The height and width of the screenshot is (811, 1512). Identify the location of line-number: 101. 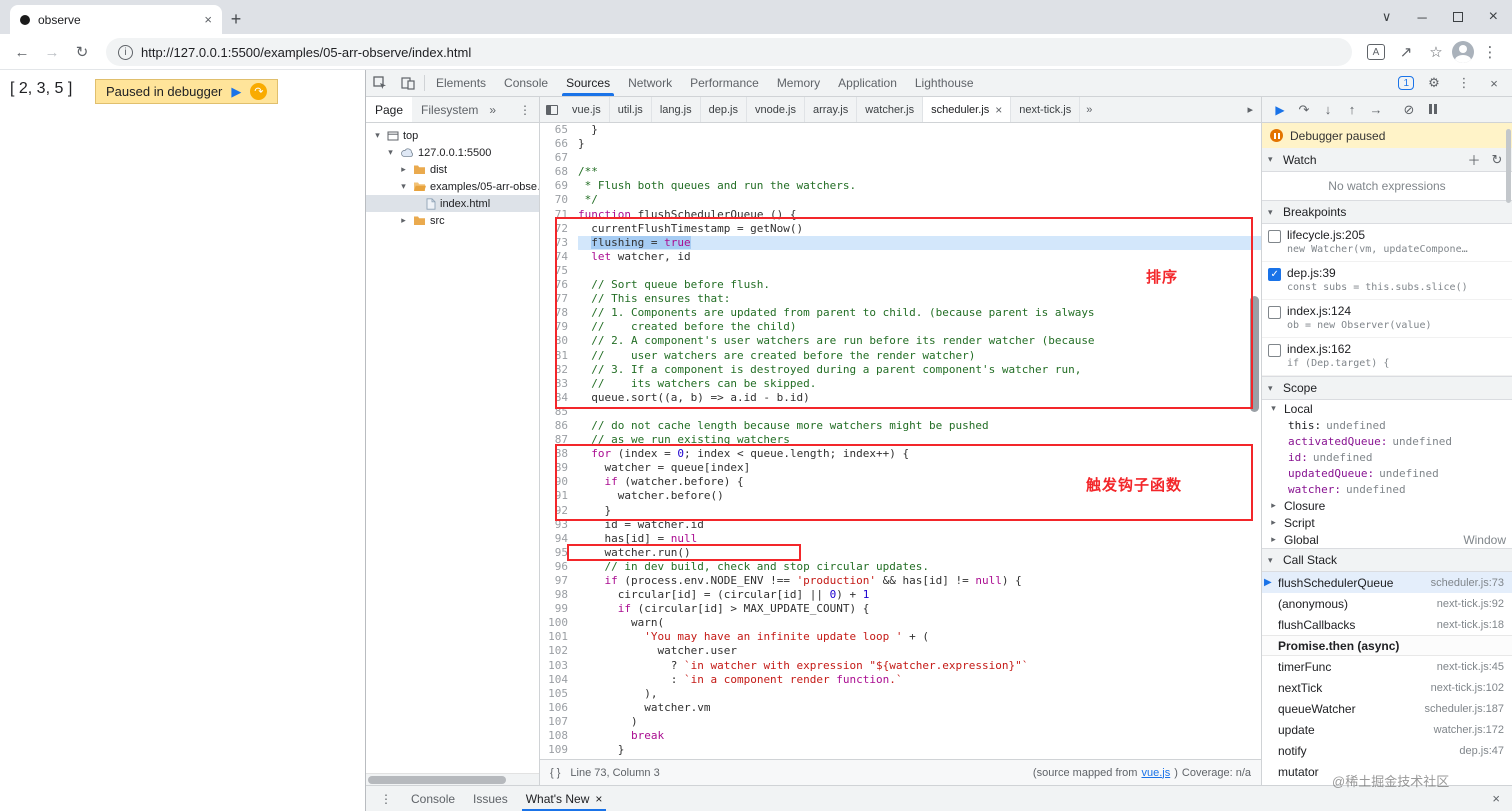
(559, 637).